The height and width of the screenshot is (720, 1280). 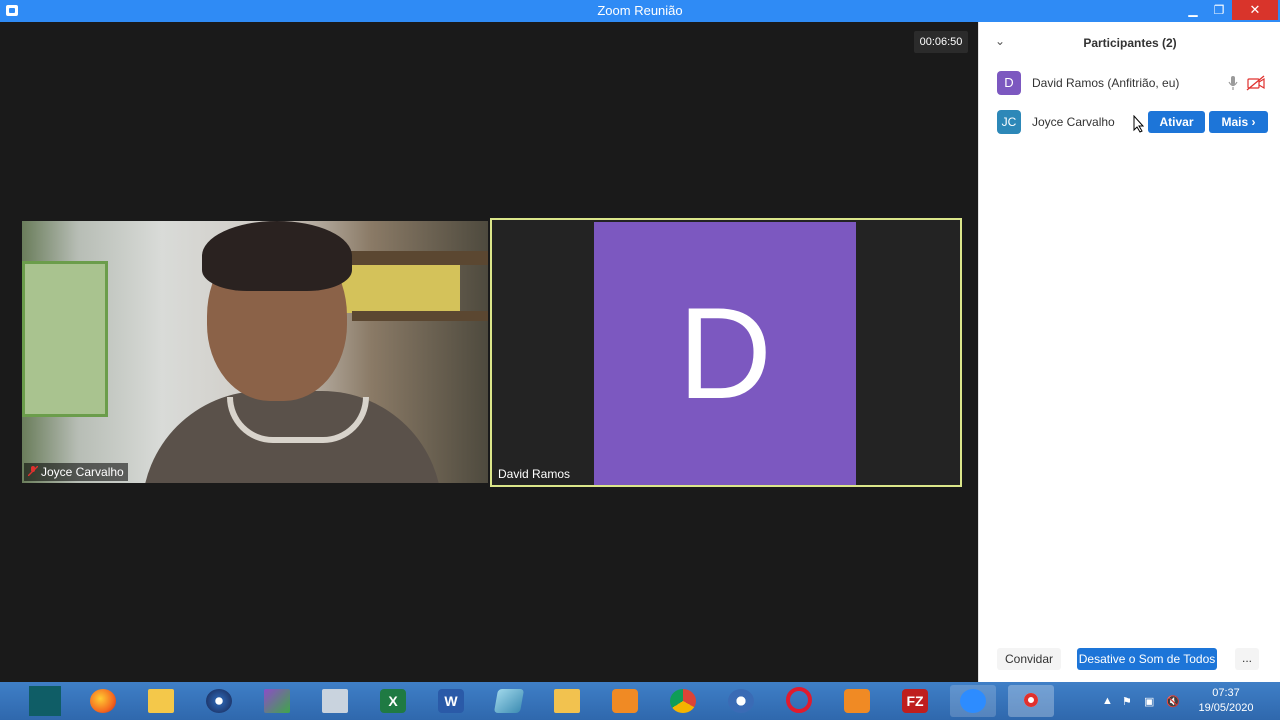 I want to click on firefox-icon, so click(x=103, y=701).